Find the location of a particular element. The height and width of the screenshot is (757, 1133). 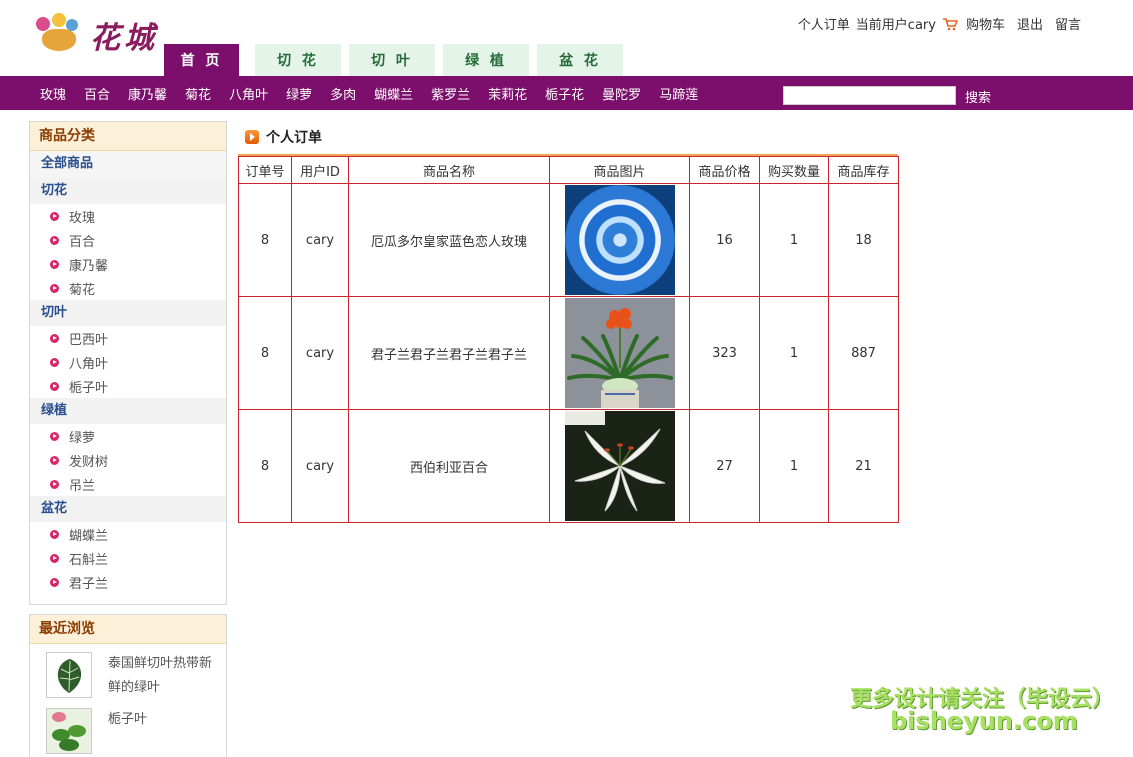

sidebar-item: 巴西叶 is located at coordinates (128, 338).